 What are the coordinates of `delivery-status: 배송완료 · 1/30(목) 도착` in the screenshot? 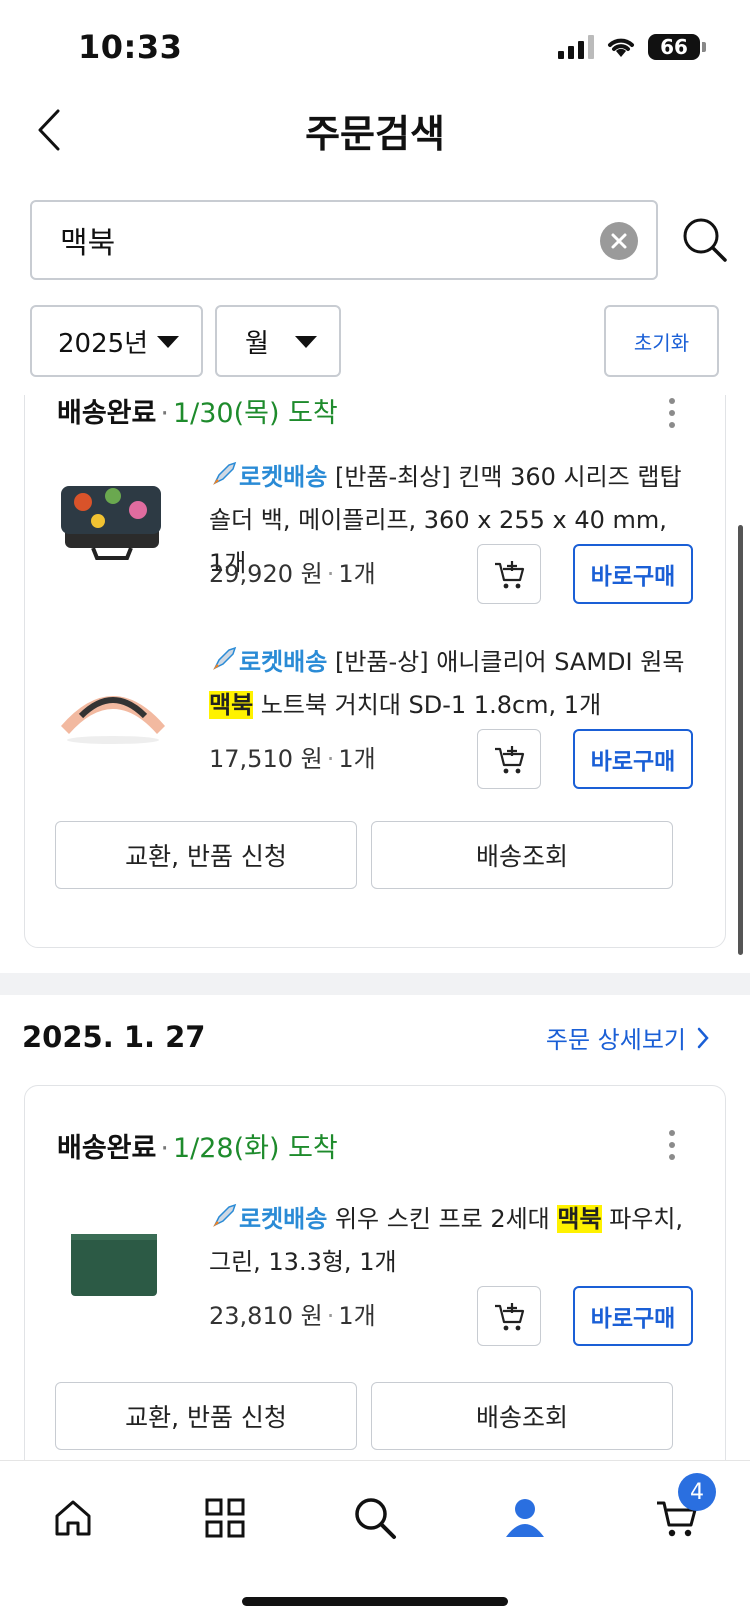 It's located at (197, 413).